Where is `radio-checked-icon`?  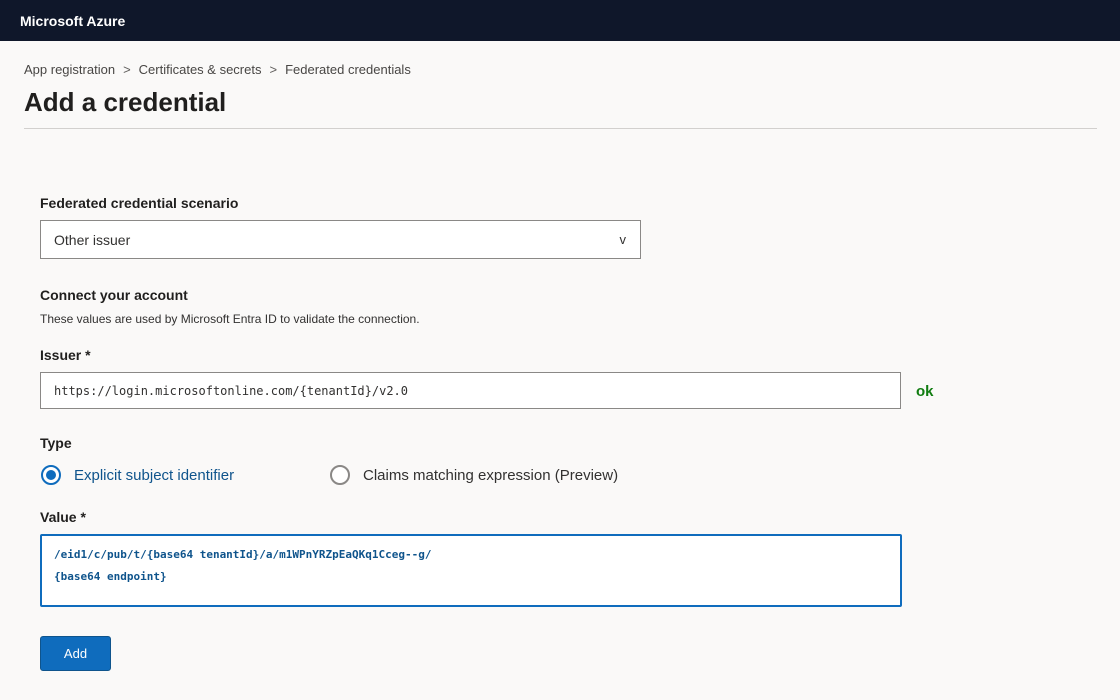 radio-checked-icon is located at coordinates (51, 475).